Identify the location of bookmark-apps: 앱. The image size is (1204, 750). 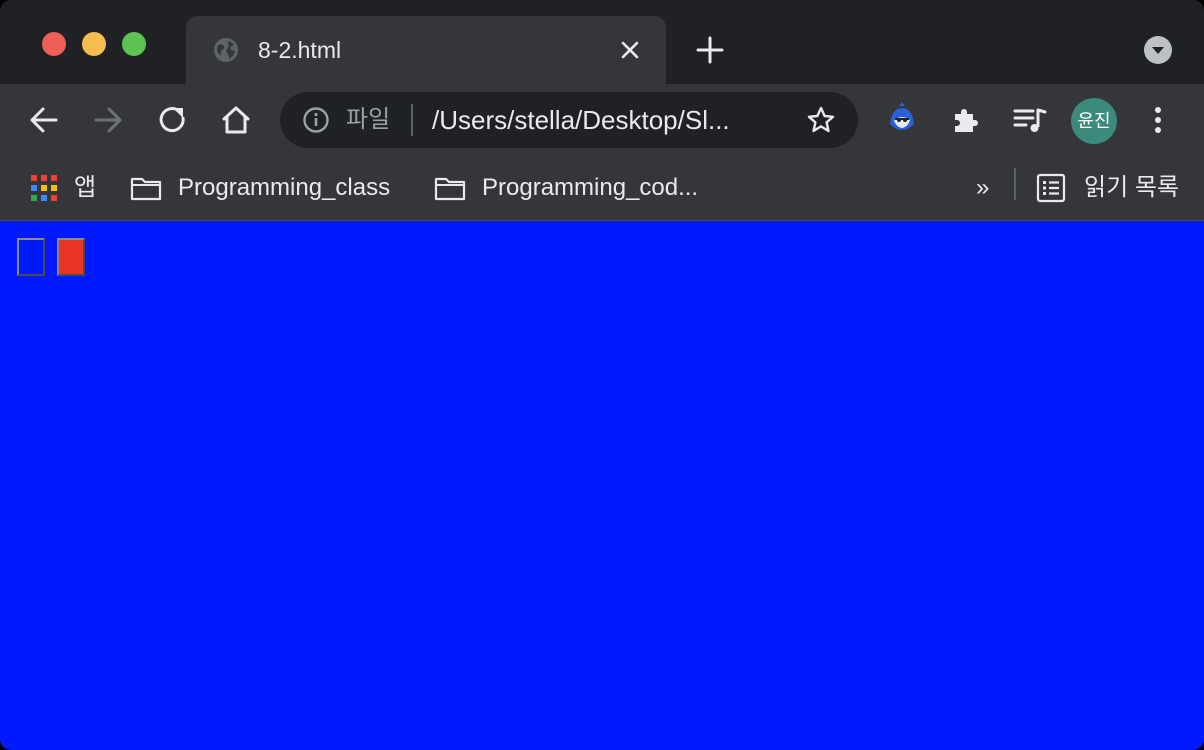
(68, 188).